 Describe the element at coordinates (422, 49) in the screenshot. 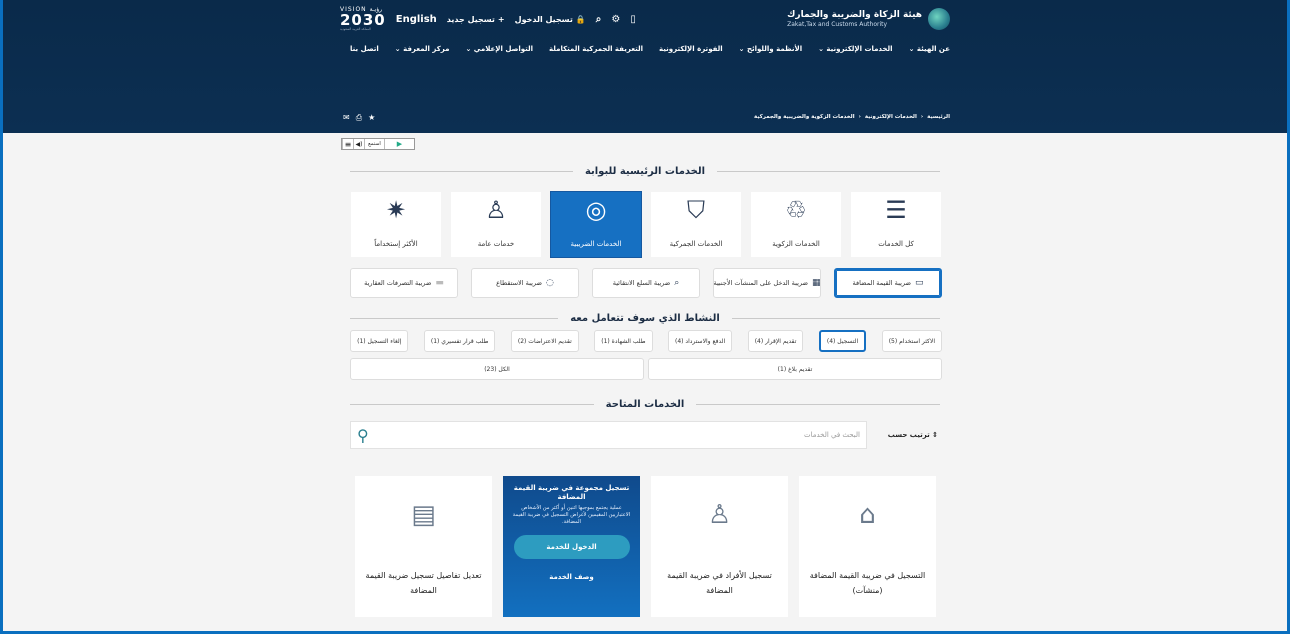

I see `nav-knowledge: مركز المعرفة ⌄` at that location.